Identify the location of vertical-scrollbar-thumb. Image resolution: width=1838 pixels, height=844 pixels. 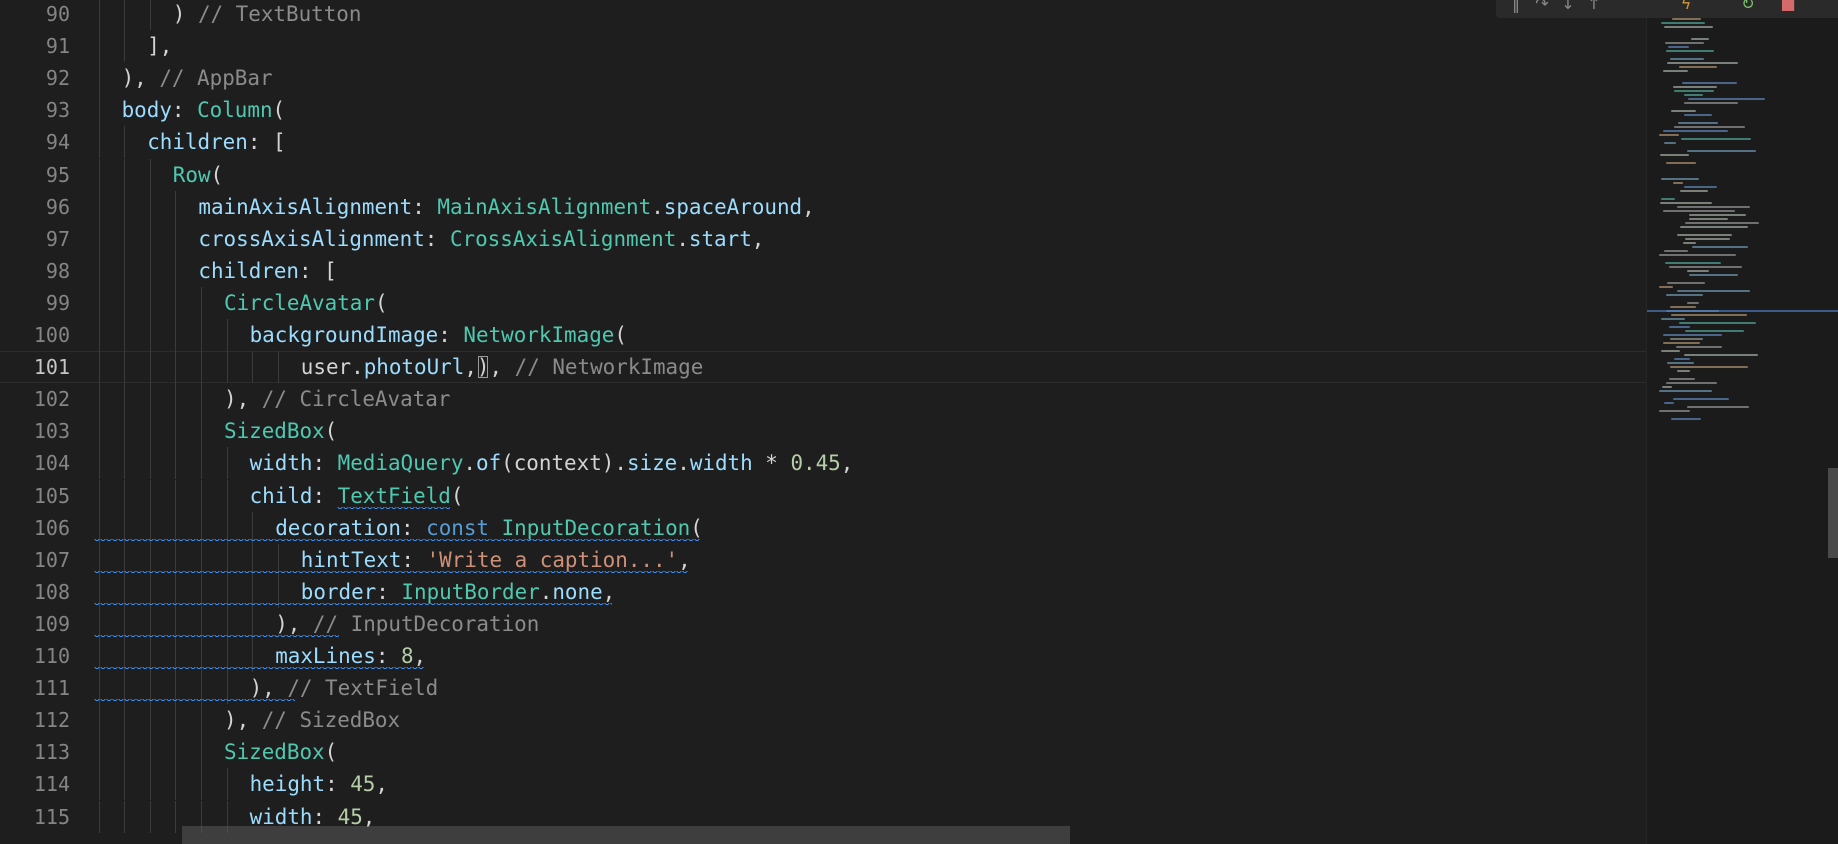
(1833, 513).